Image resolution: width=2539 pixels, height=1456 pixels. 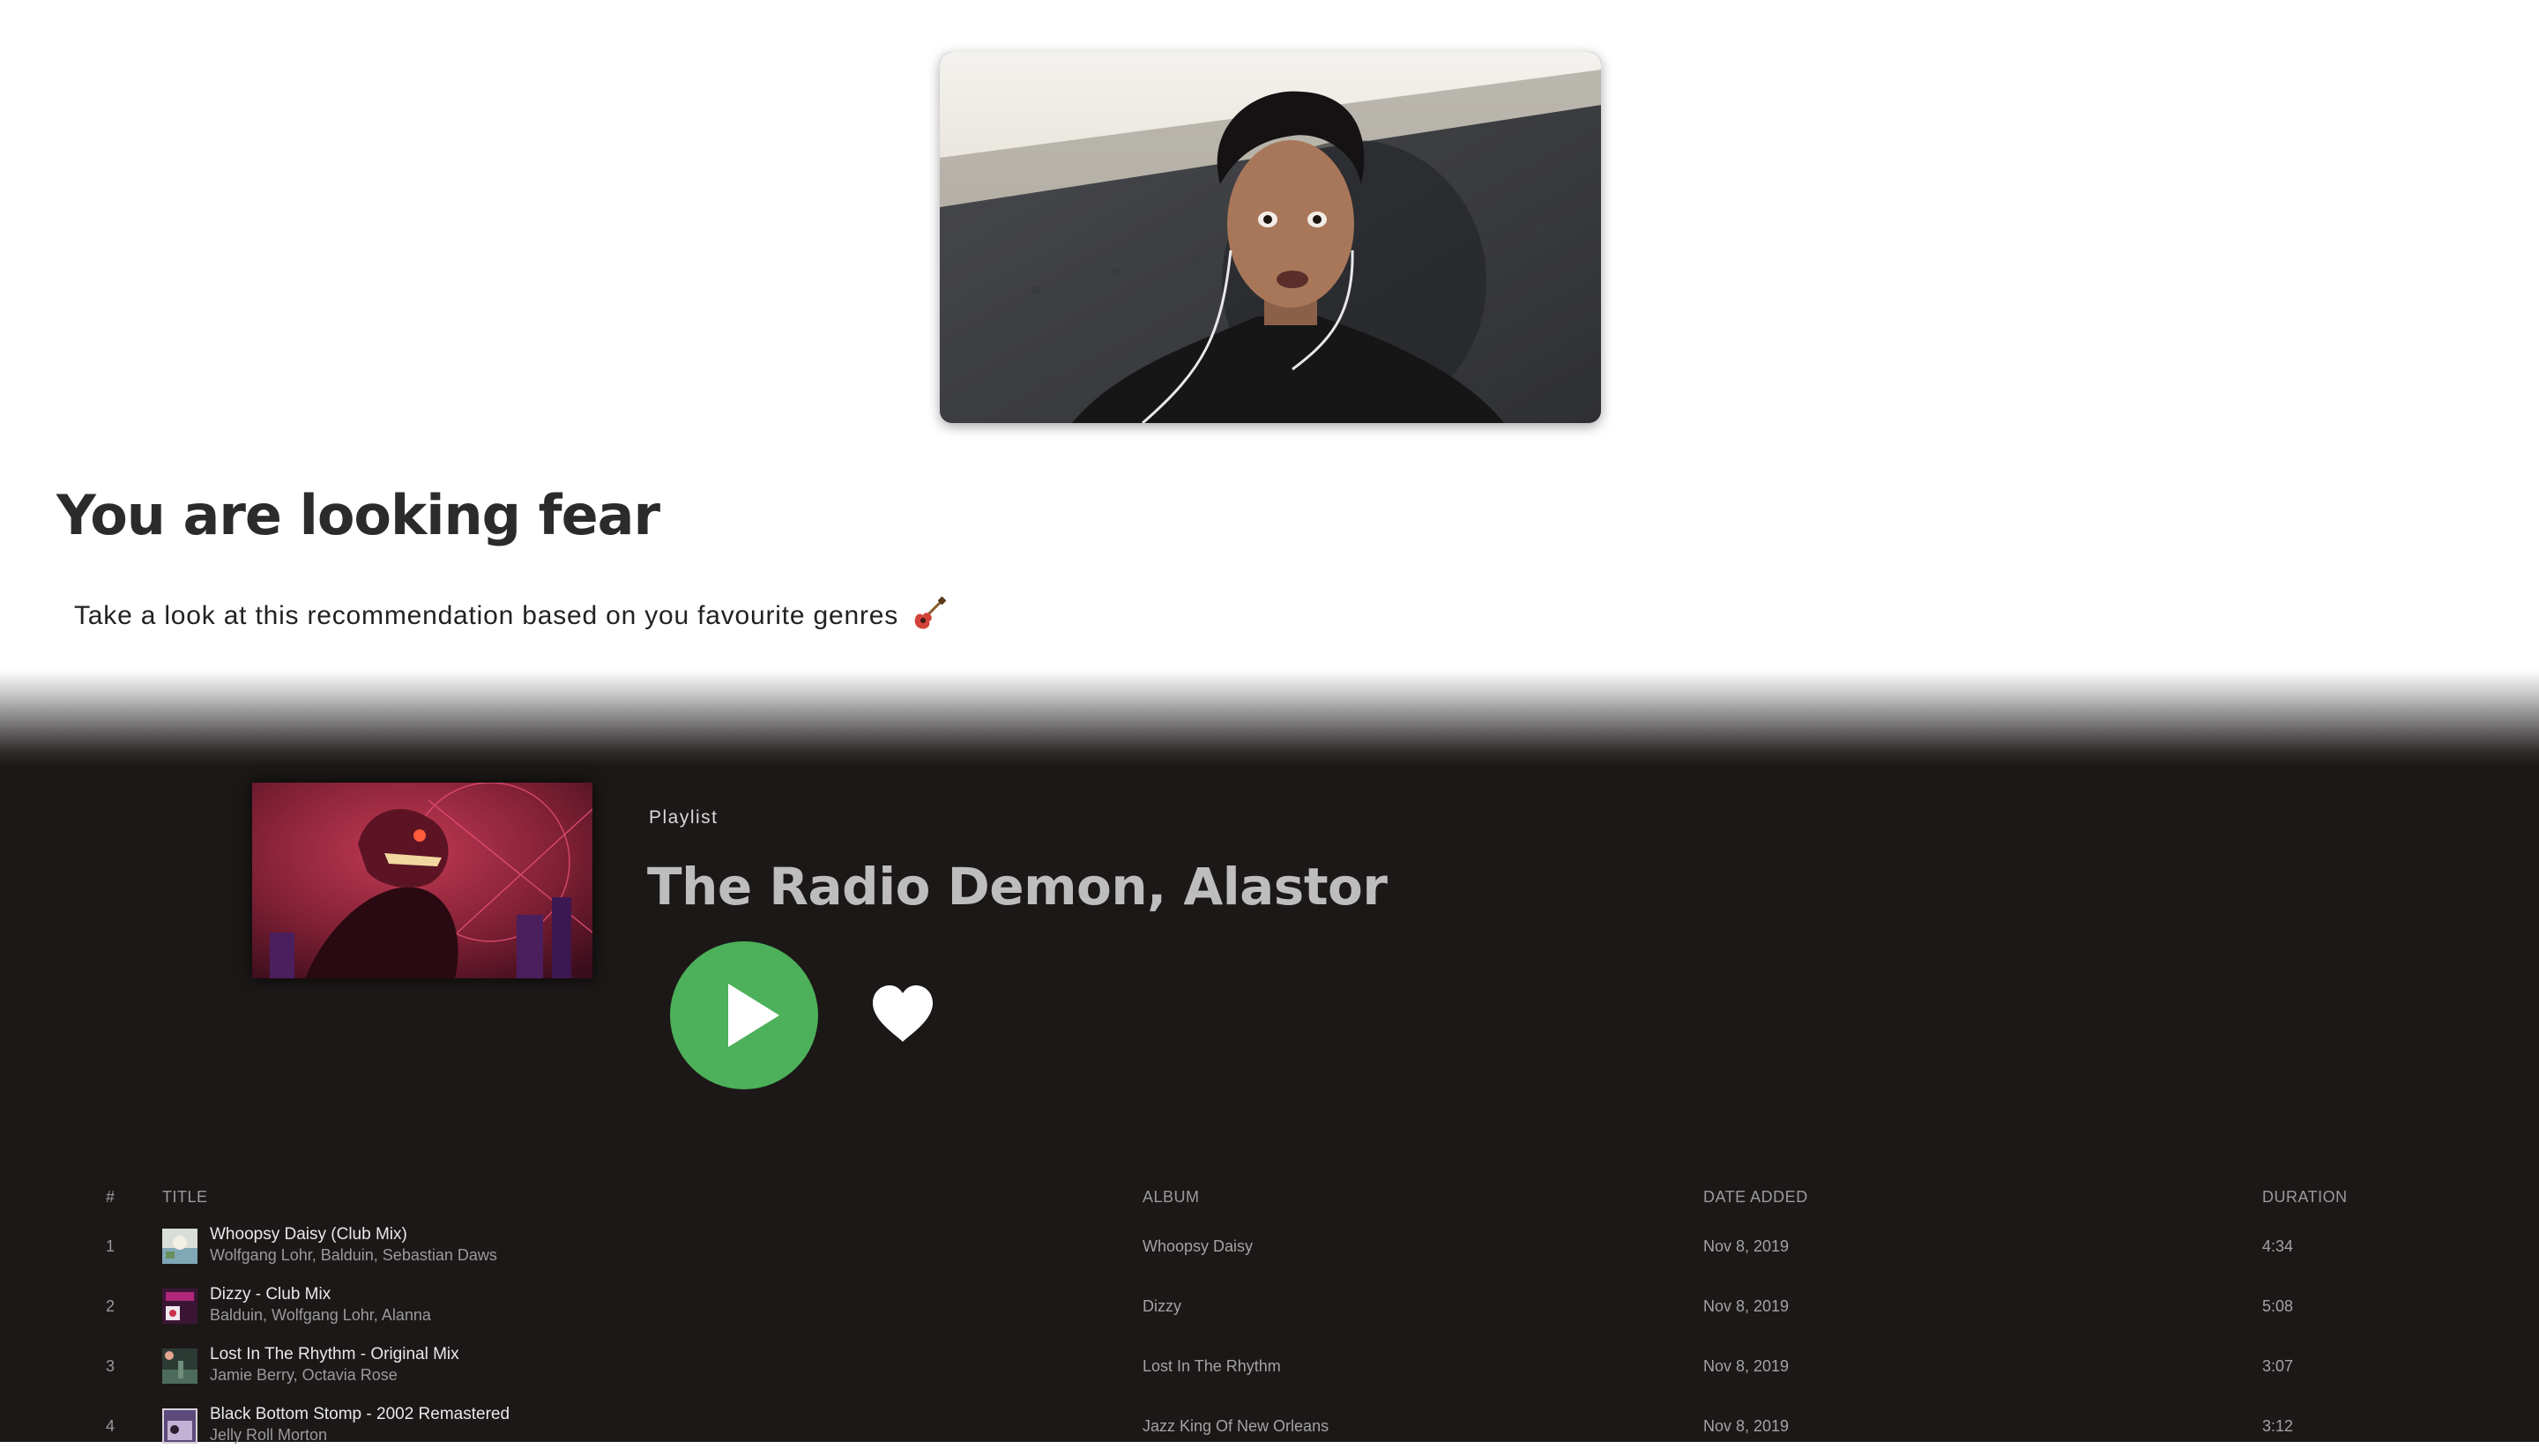 I want to click on playlist-type-label: Playlist, so click(x=684, y=817).